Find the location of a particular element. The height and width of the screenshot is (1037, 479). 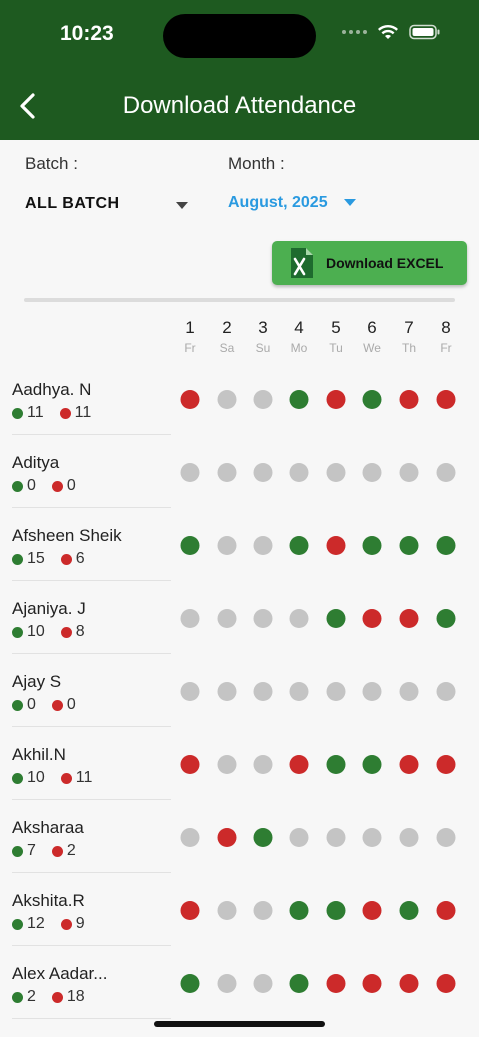

dynamic-island is located at coordinates (239, 36).